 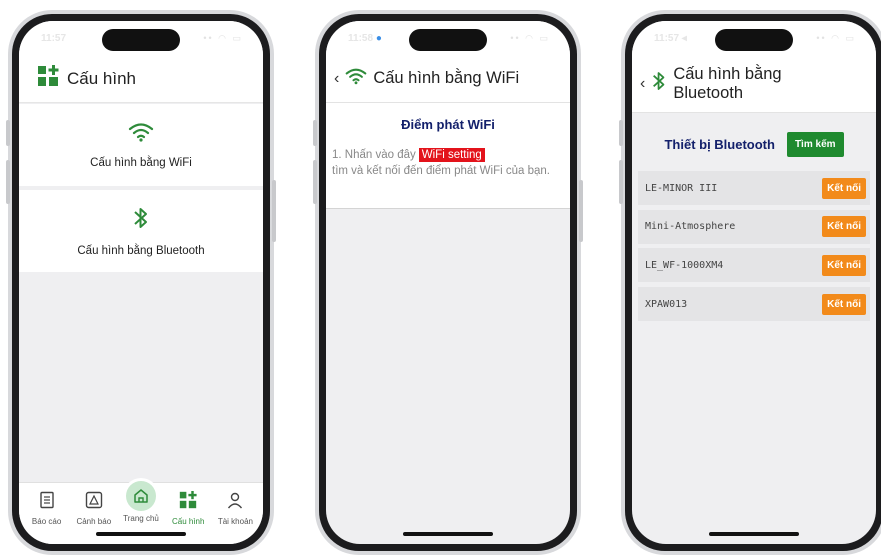 What do you see at coordinates (754, 265) in the screenshot?
I see `device-row: LE_WF-1000XM4 Kết nối` at bounding box center [754, 265].